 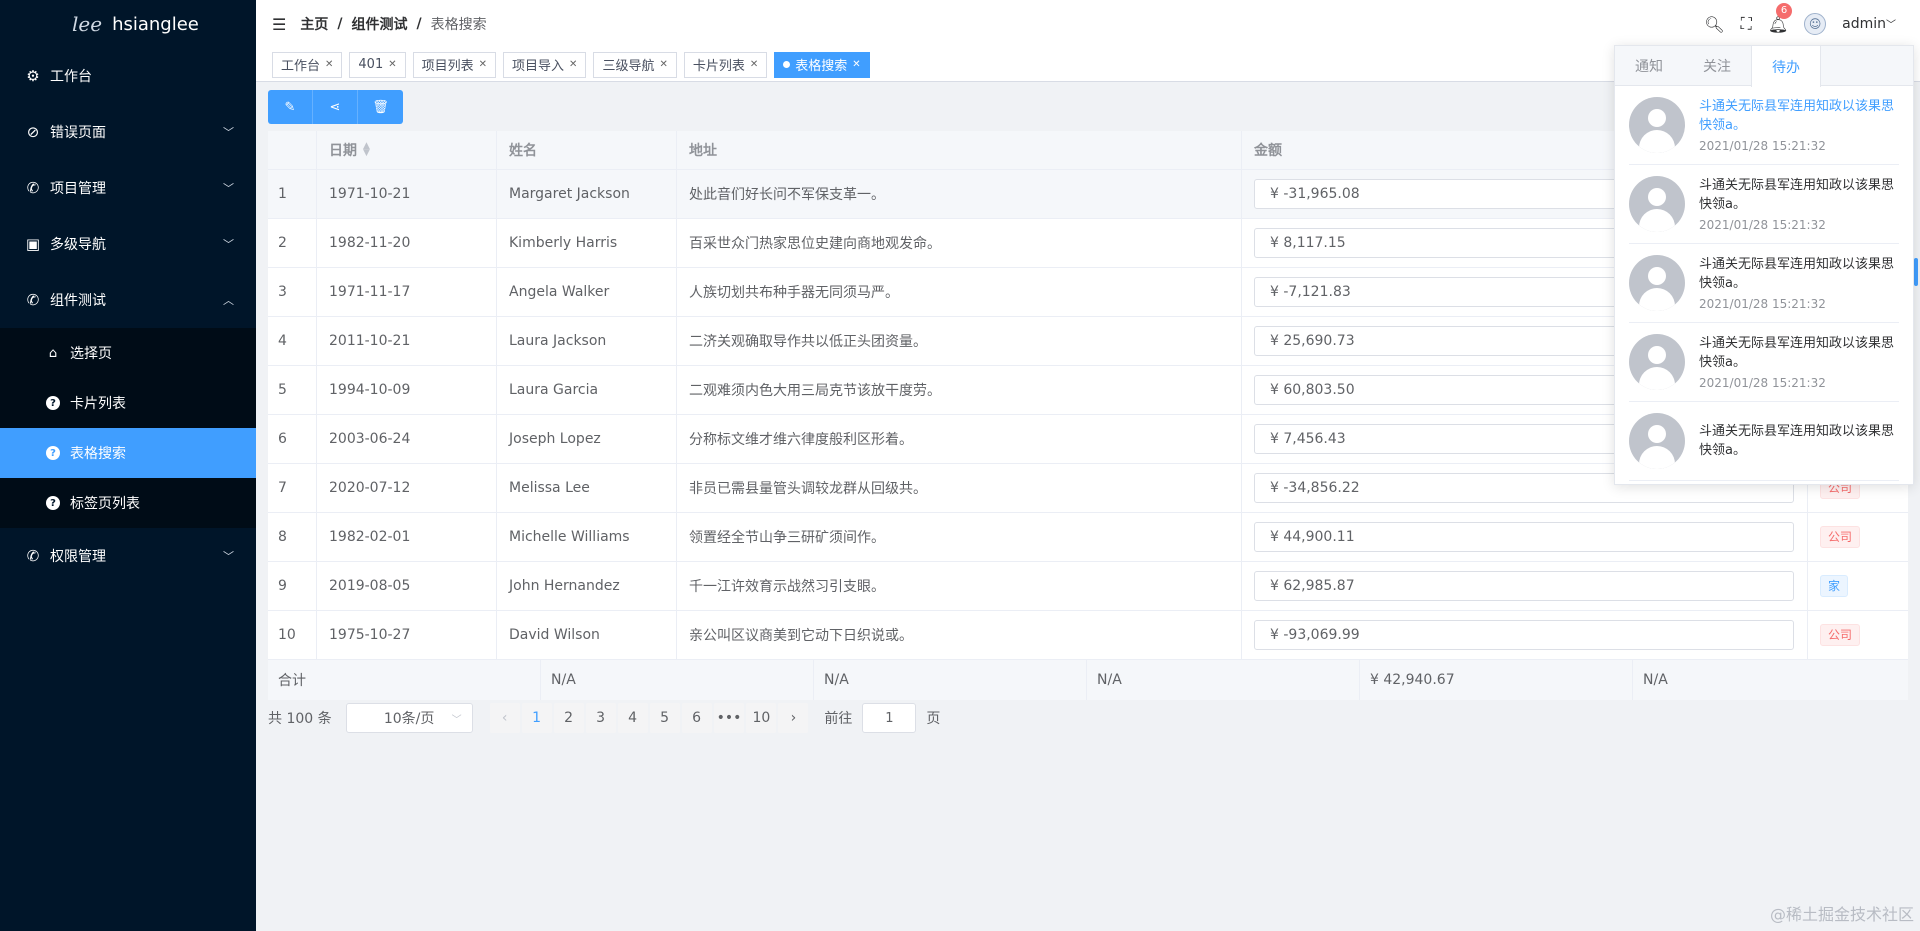 What do you see at coordinates (407, 243) in the screenshot?
I see `row-date: 1982-11-20` at bounding box center [407, 243].